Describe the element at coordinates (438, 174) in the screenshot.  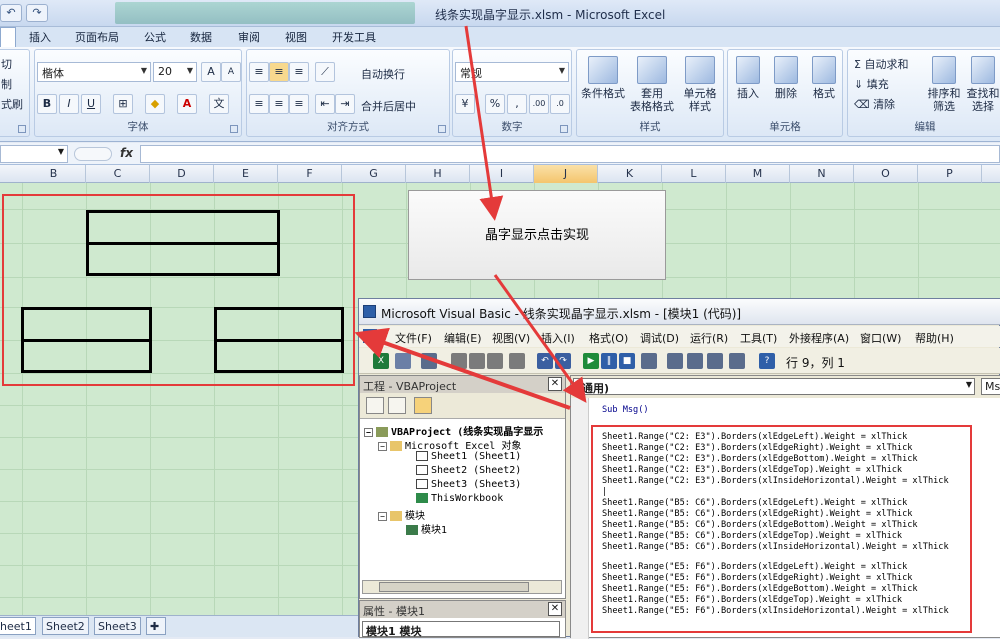
I see `column-header-h: H` at that location.